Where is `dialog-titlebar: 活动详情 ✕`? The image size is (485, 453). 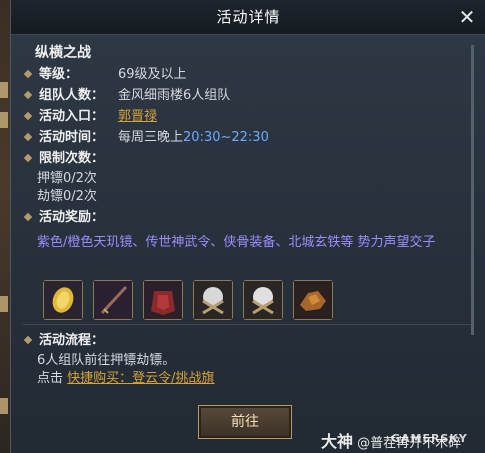
dialog-titlebar: 活动详情 ✕ is located at coordinates (248, 17).